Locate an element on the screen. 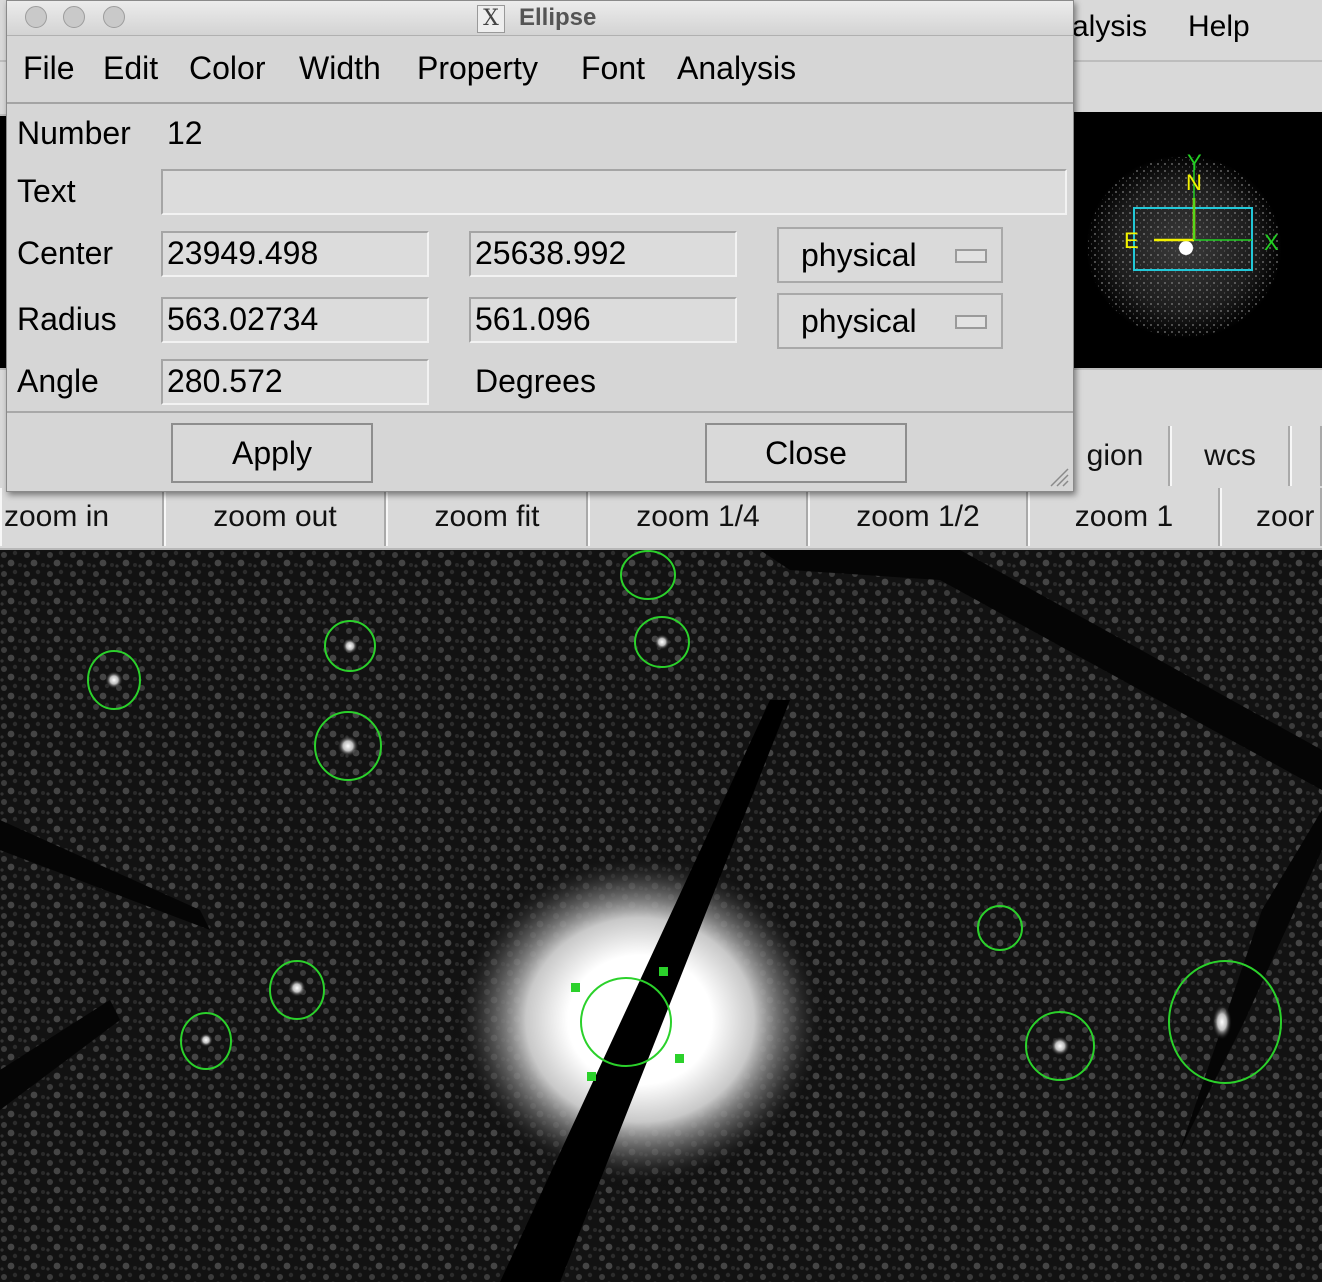 This screenshot has height=1282, width=1322. dialog-titlebar: X Ellipse is located at coordinates (540, 18).